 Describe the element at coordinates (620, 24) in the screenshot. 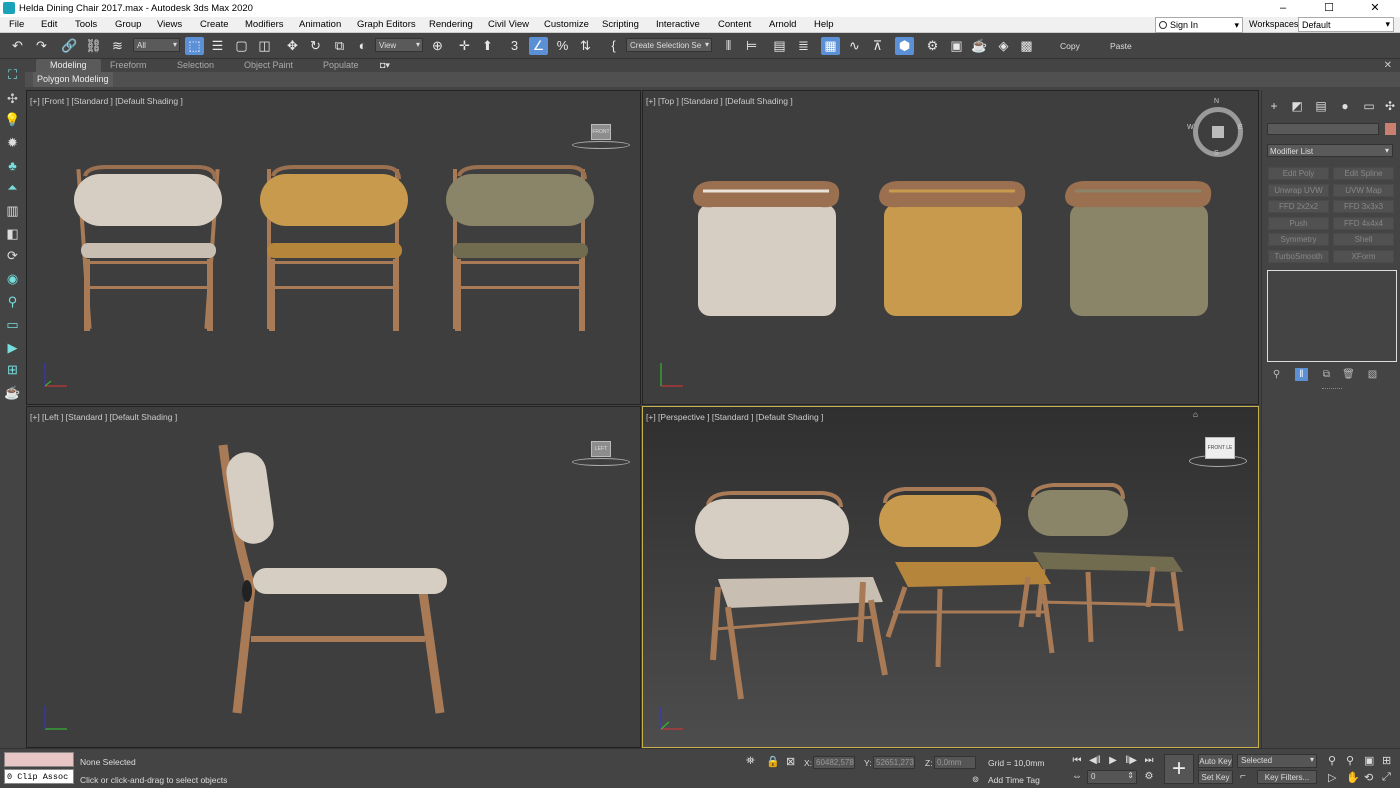

I see `menu-scripting: Scripting` at that location.